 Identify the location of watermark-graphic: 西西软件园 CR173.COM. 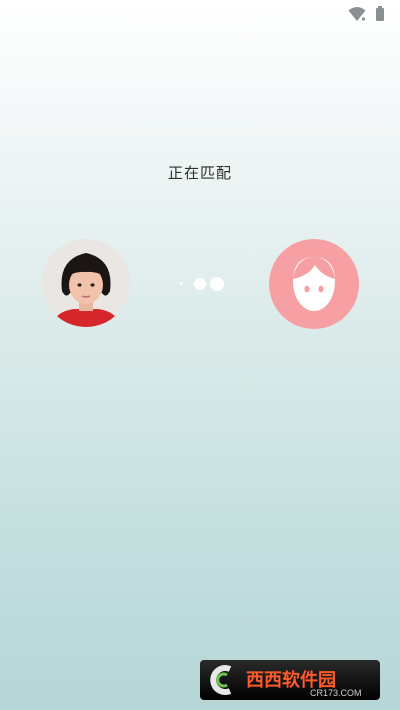
(286, 681).